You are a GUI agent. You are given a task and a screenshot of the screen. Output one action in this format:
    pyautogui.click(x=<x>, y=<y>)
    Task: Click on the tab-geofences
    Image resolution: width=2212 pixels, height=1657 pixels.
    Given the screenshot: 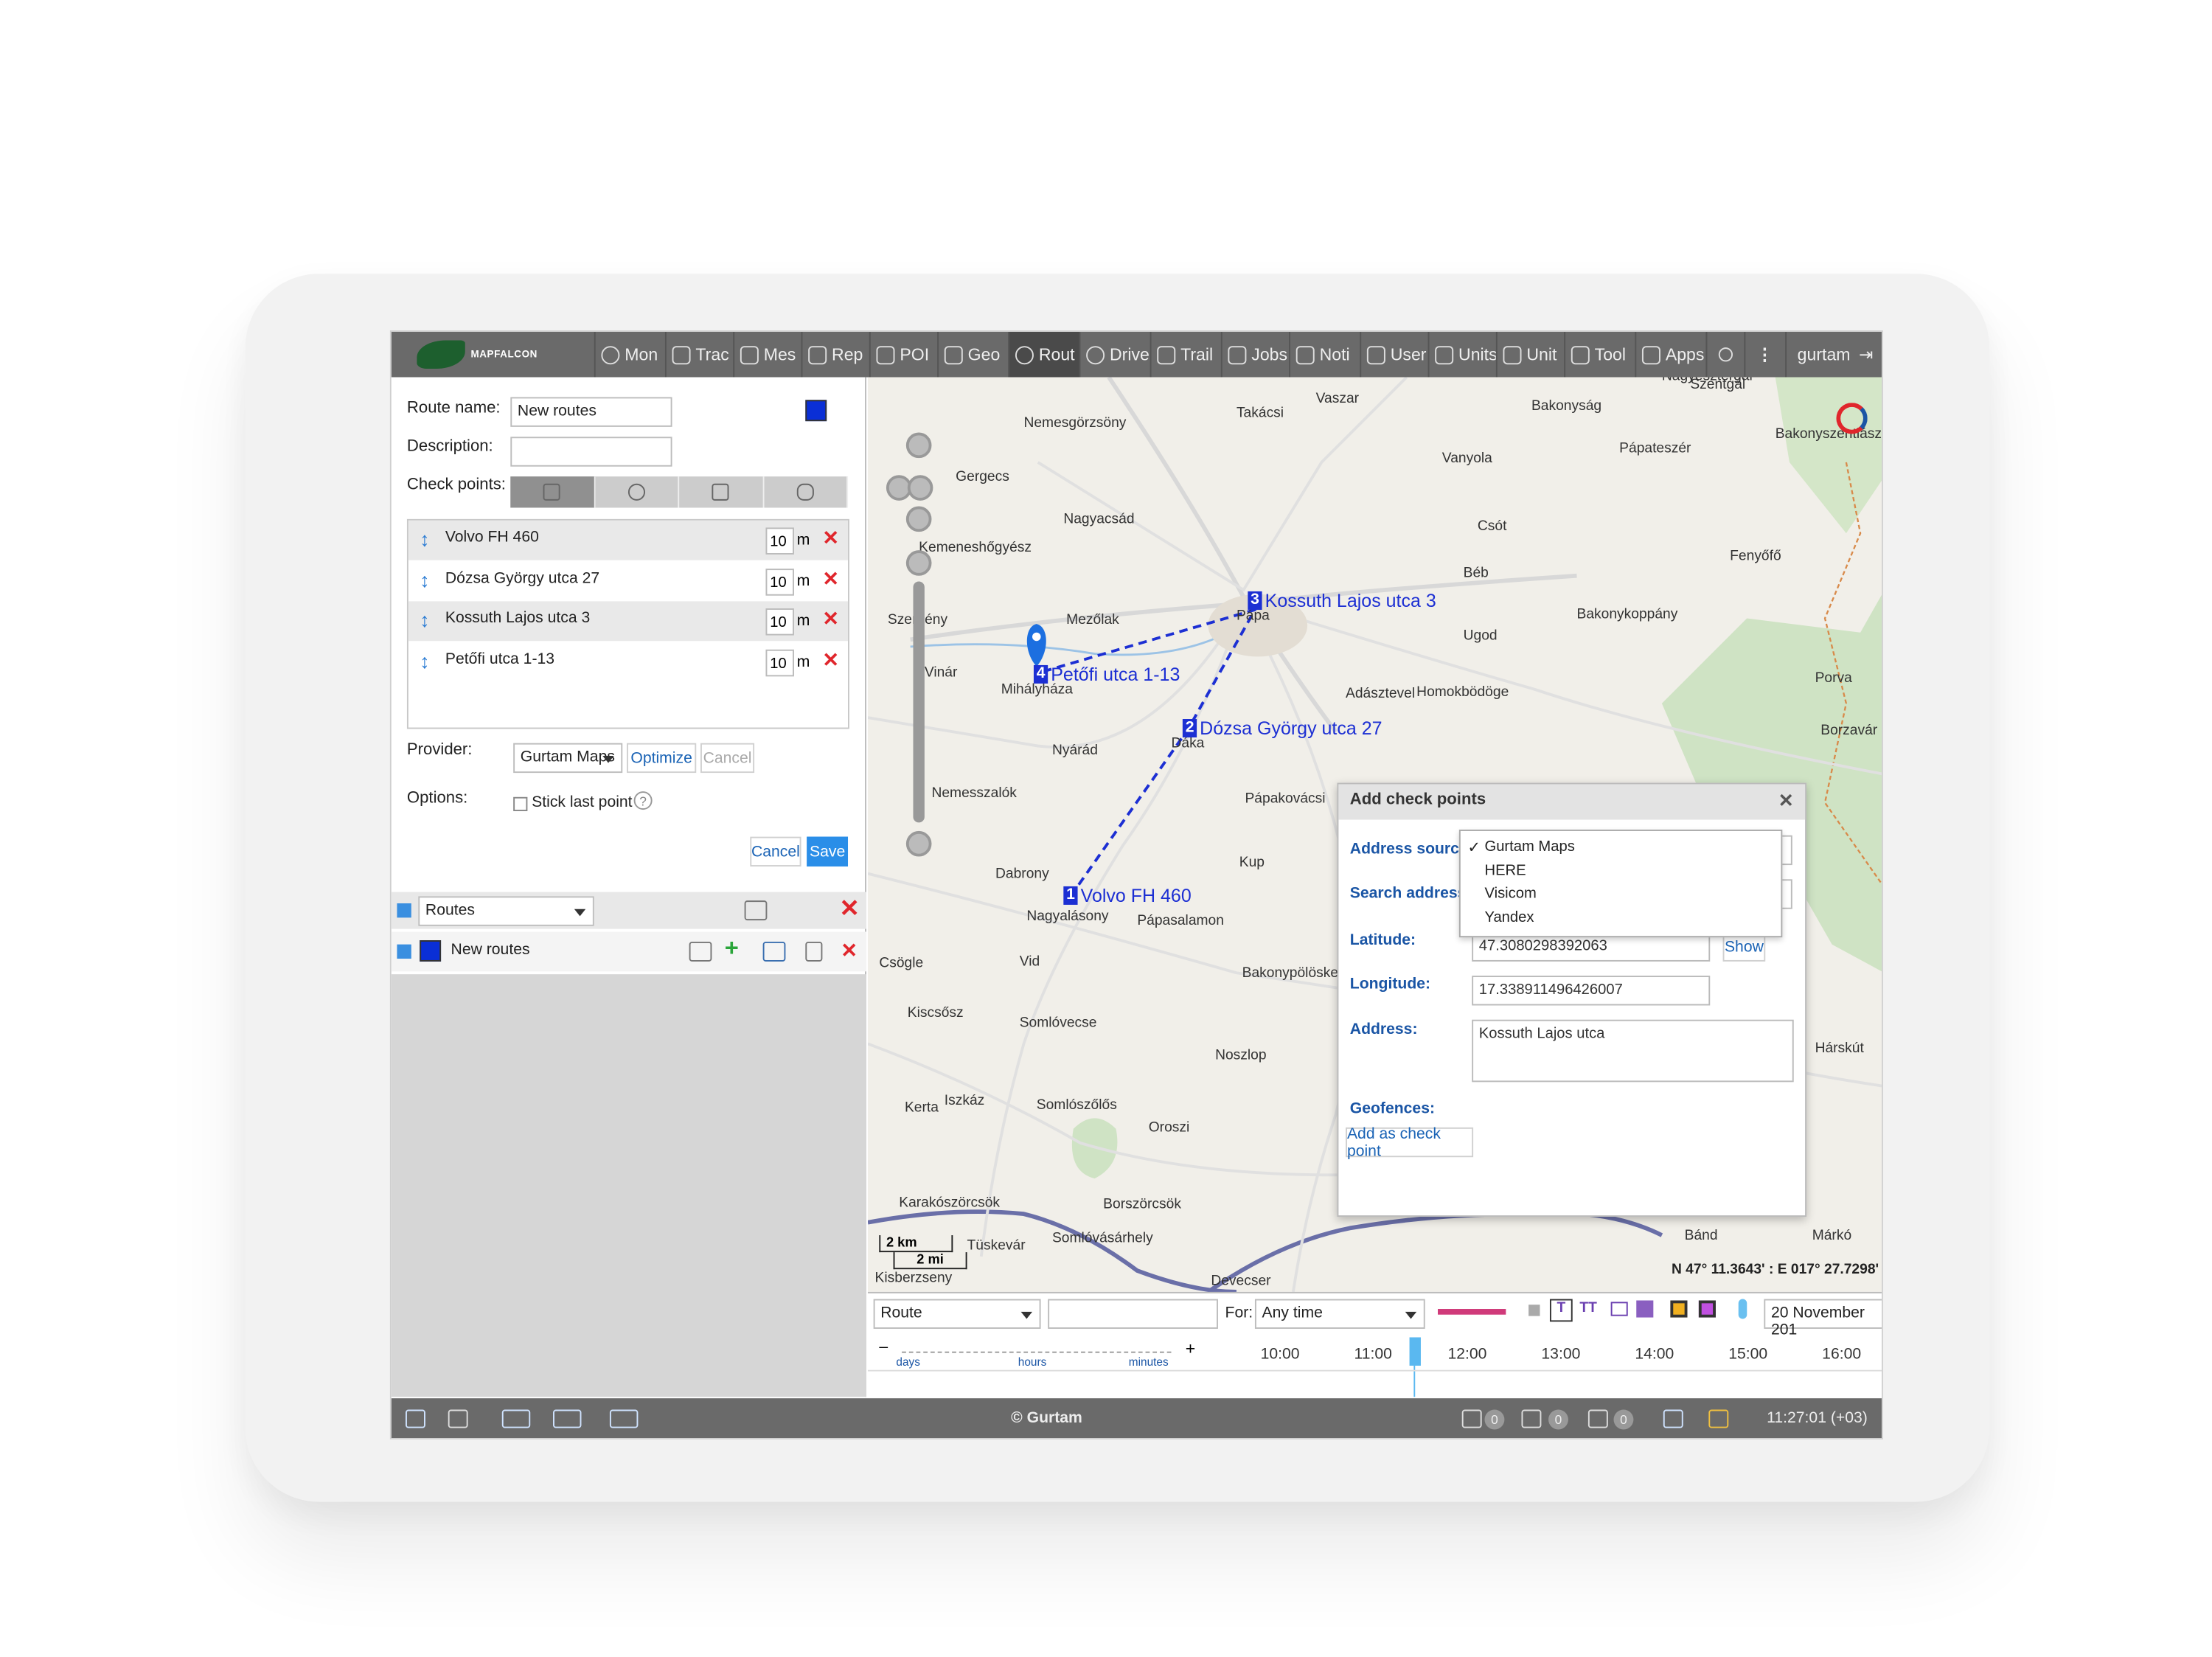 What is the action you would take?
    pyautogui.click(x=637, y=492)
    